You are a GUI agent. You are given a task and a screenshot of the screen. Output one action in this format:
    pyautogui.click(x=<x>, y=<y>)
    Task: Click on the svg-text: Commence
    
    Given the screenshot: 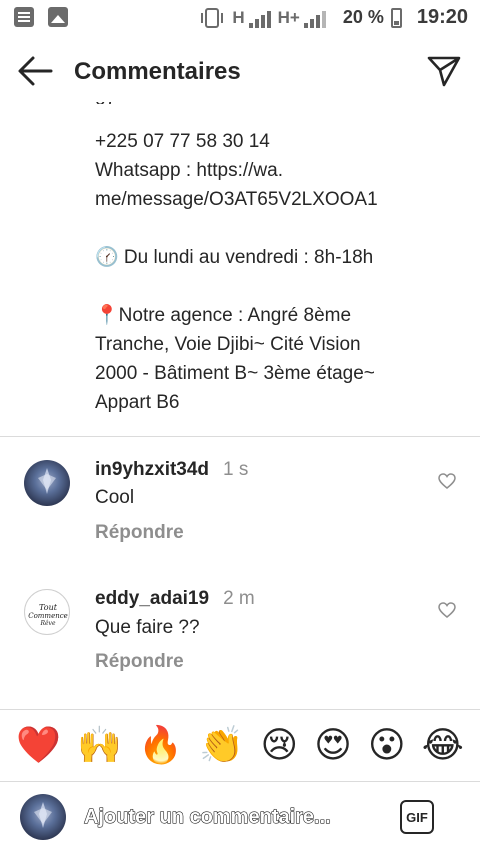 What is the action you would take?
    pyautogui.click(x=48, y=616)
    